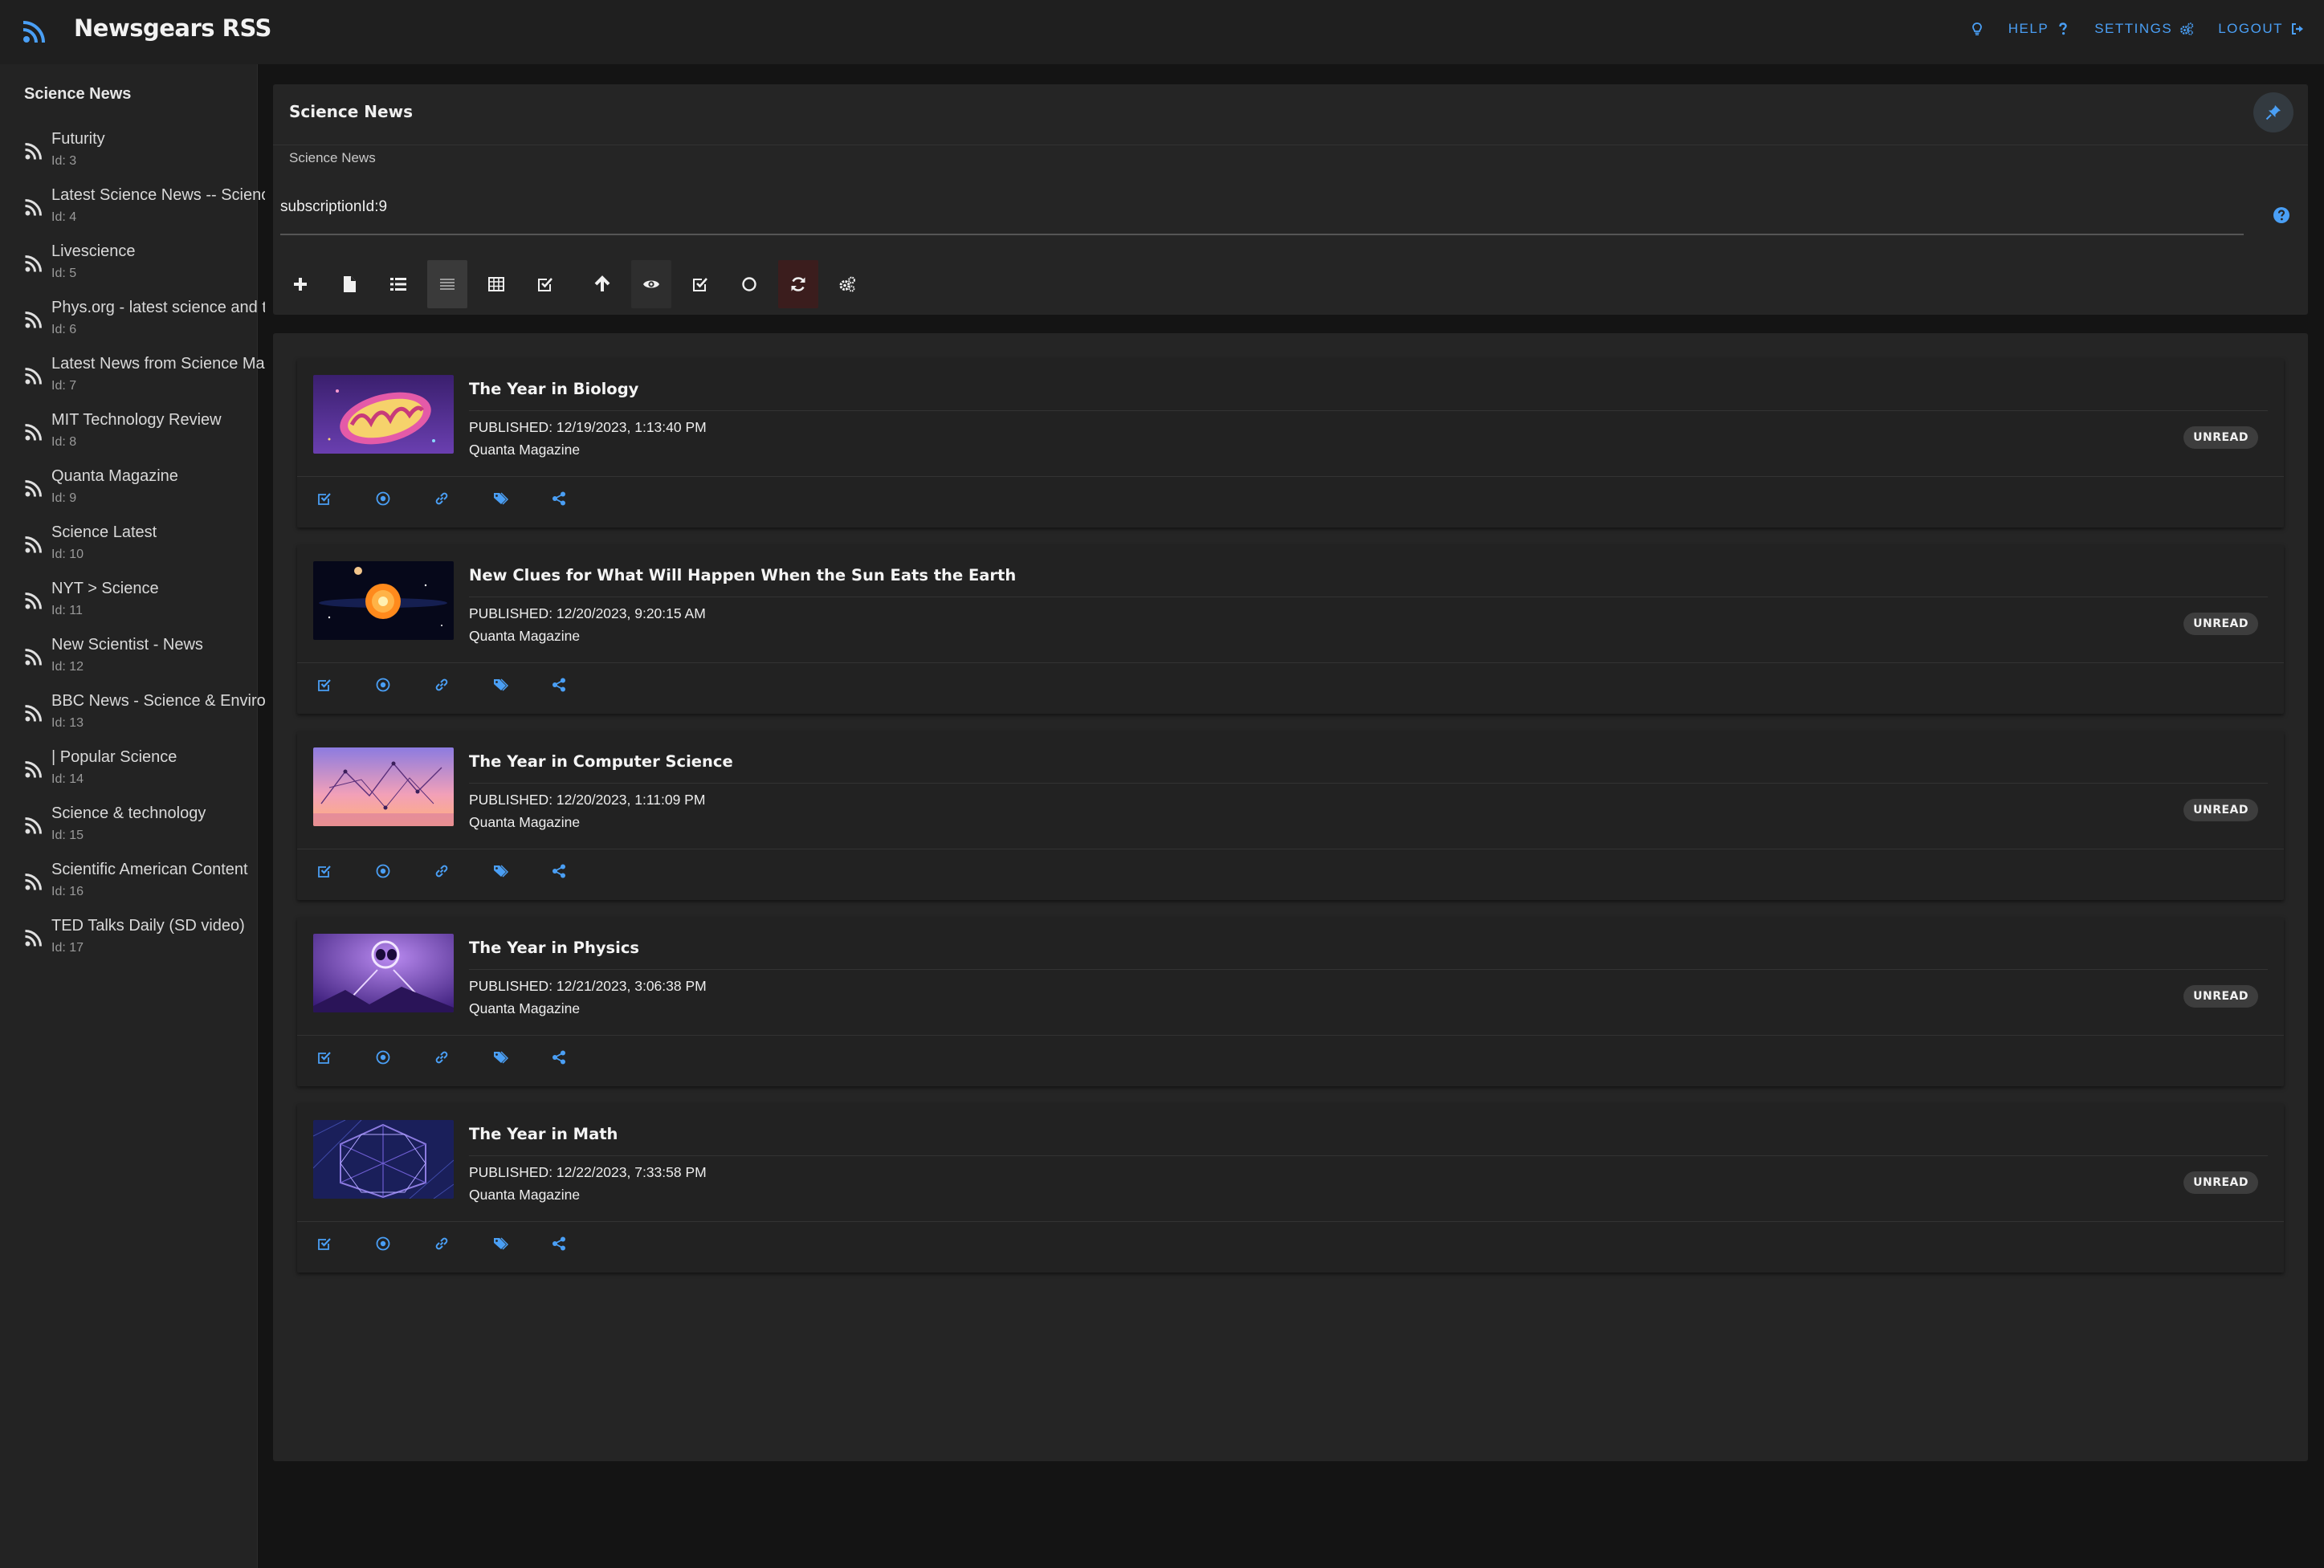 This screenshot has height=1568, width=2324. What do you see at coordinates (700, 284) in the screenshot?
I see `mark-all-read-button` at bounding box center [700, 284].